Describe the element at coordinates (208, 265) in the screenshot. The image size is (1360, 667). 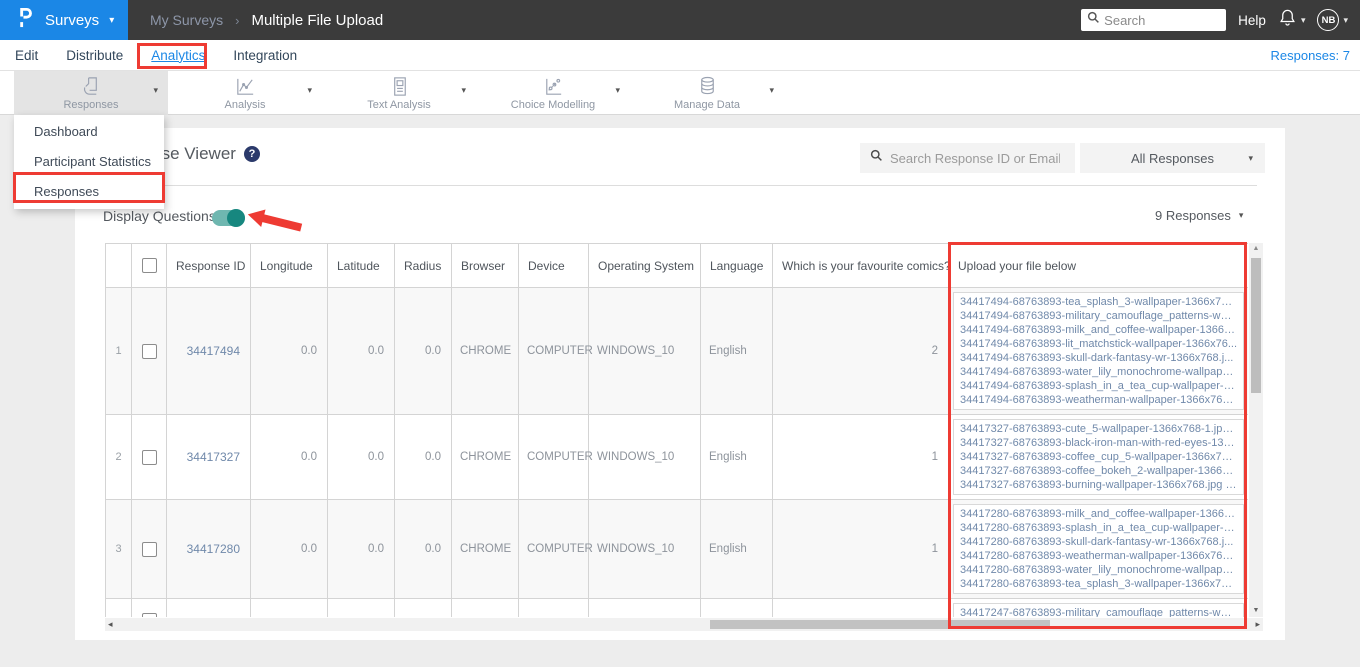
I see `header-response-id: Response ID▲` at that location.